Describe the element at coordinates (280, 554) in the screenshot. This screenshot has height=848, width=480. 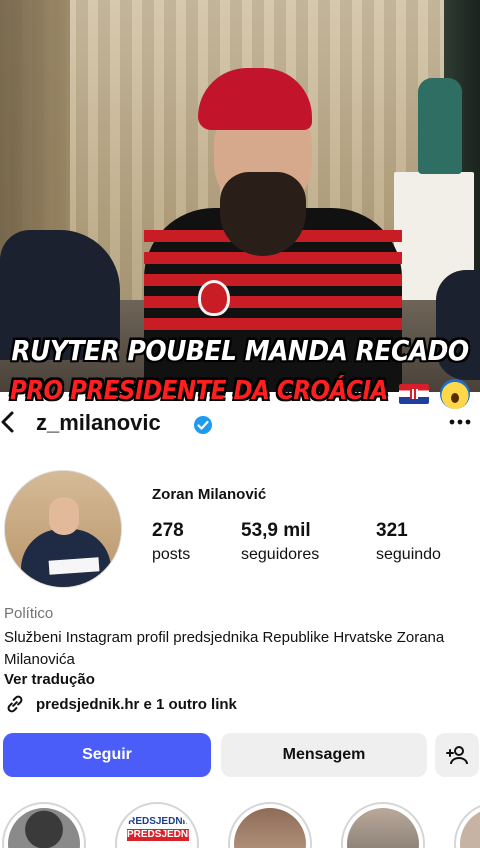
I see `stat-followers-label: seguidores` at that location.